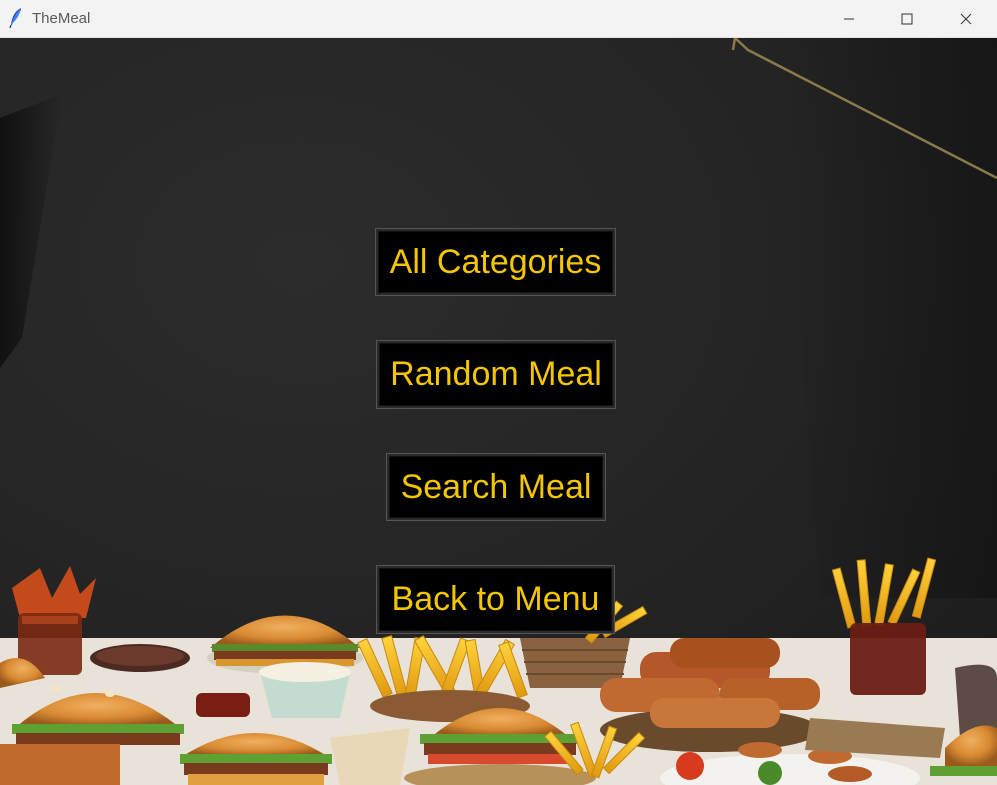  Describe the element at coordinates (495, 262) in the screenshot. I see `all-categories-button: All Categories` at that location.